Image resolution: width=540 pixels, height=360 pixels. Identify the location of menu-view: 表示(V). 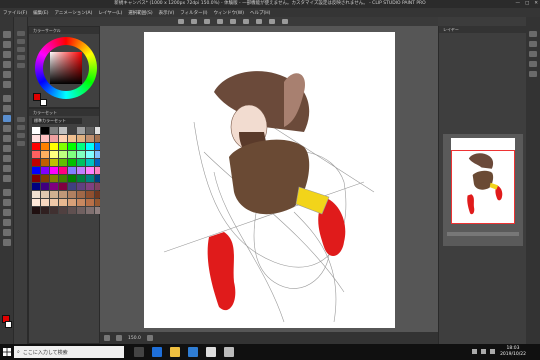
(167, 13).